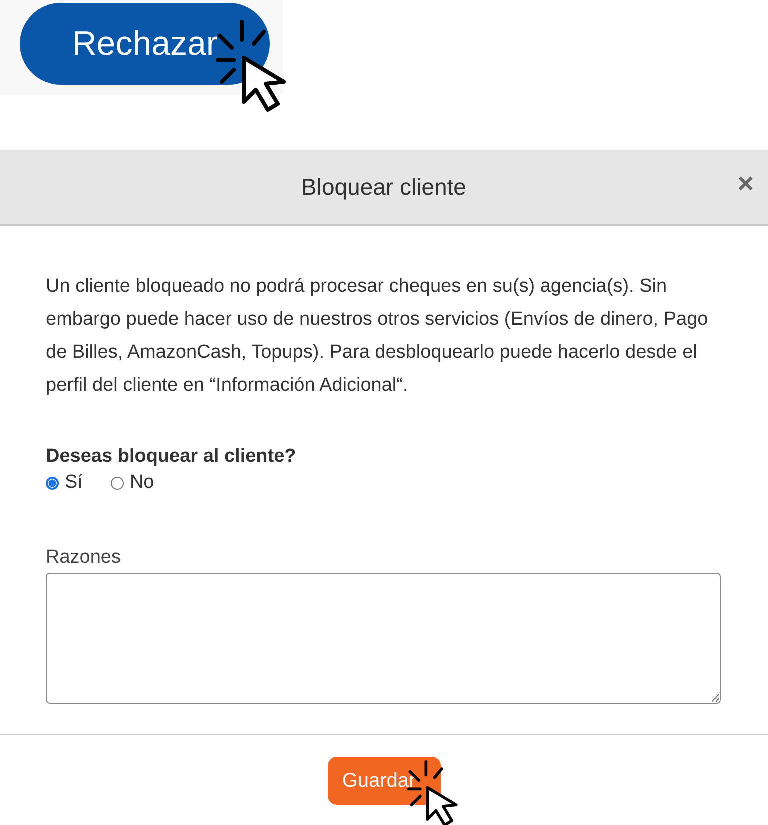 This screenshot has height=825, width=768. I want to click on radio-option: No, so click(132, 483).